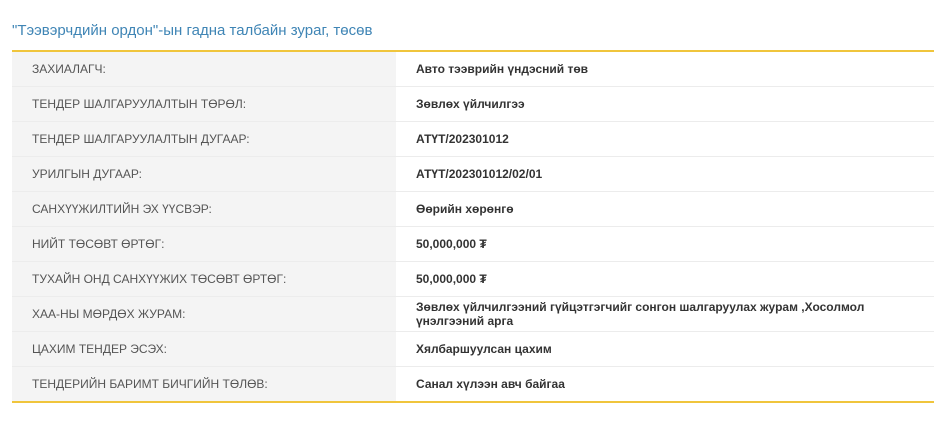 Image resolution: width=948 pixels, height=423 pixels. Describe the element at coordinates (204, 384) in the screenshot. I see `row-label: ТЕНДЕРИЙН БАРИМТ БИЧГИЙН ТӨЛӨВ:` at that location.